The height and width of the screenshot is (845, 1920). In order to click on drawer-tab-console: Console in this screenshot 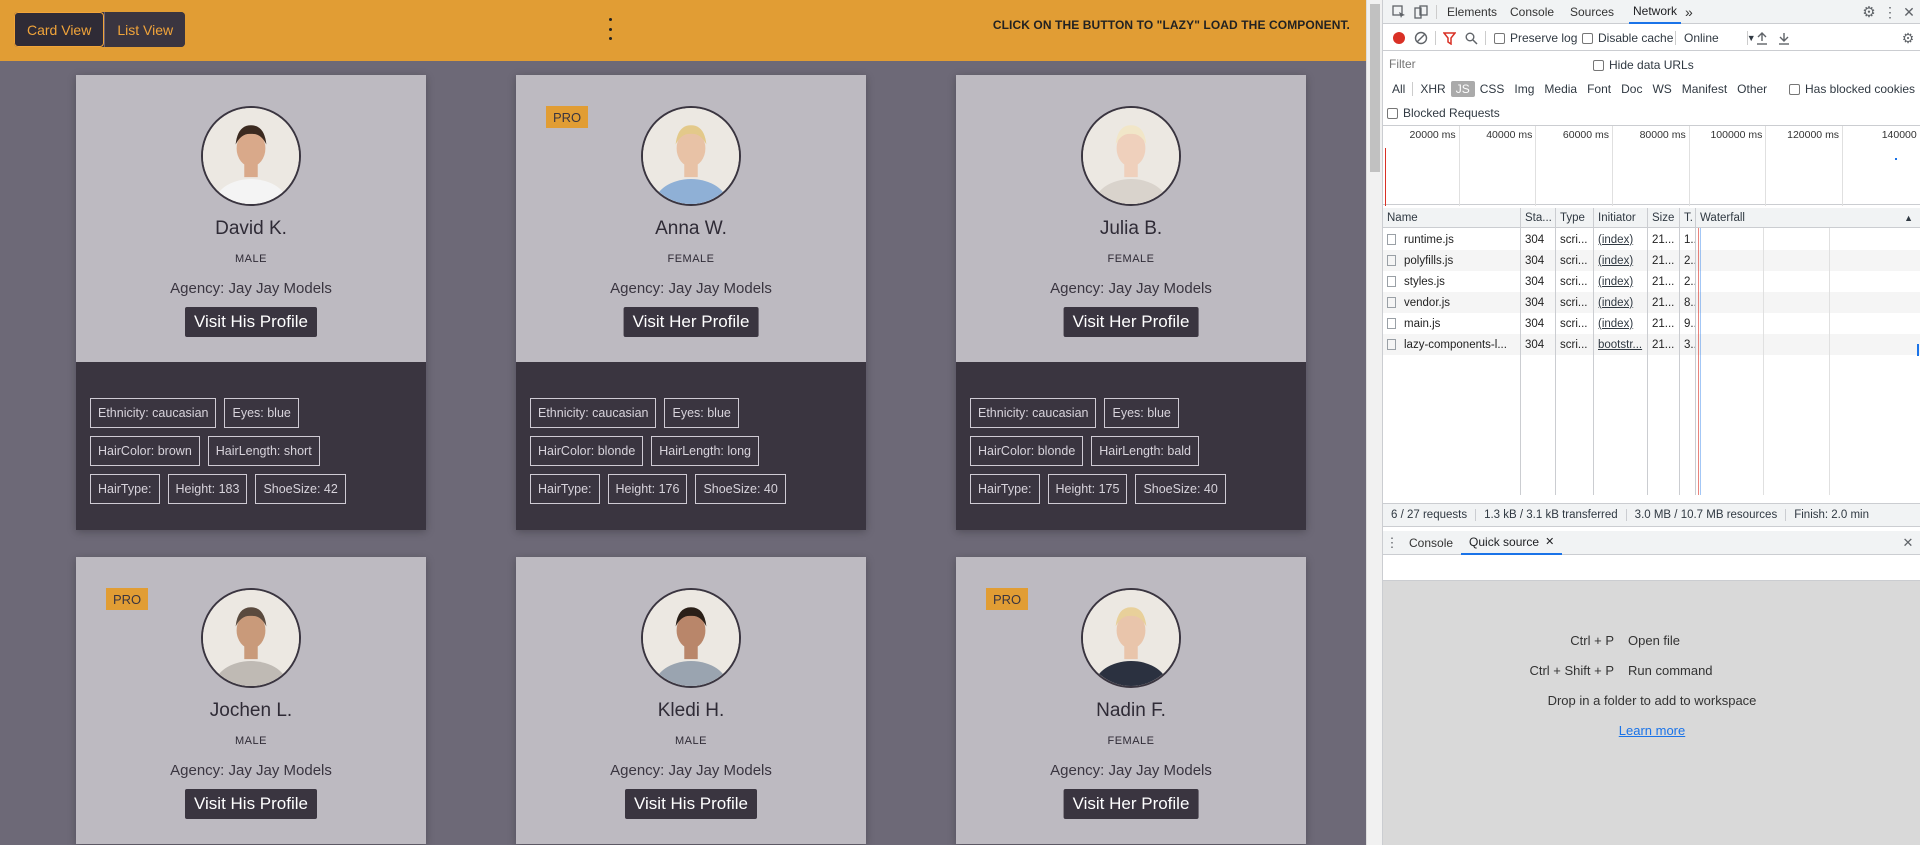, I will do `click(1431, 543)`.